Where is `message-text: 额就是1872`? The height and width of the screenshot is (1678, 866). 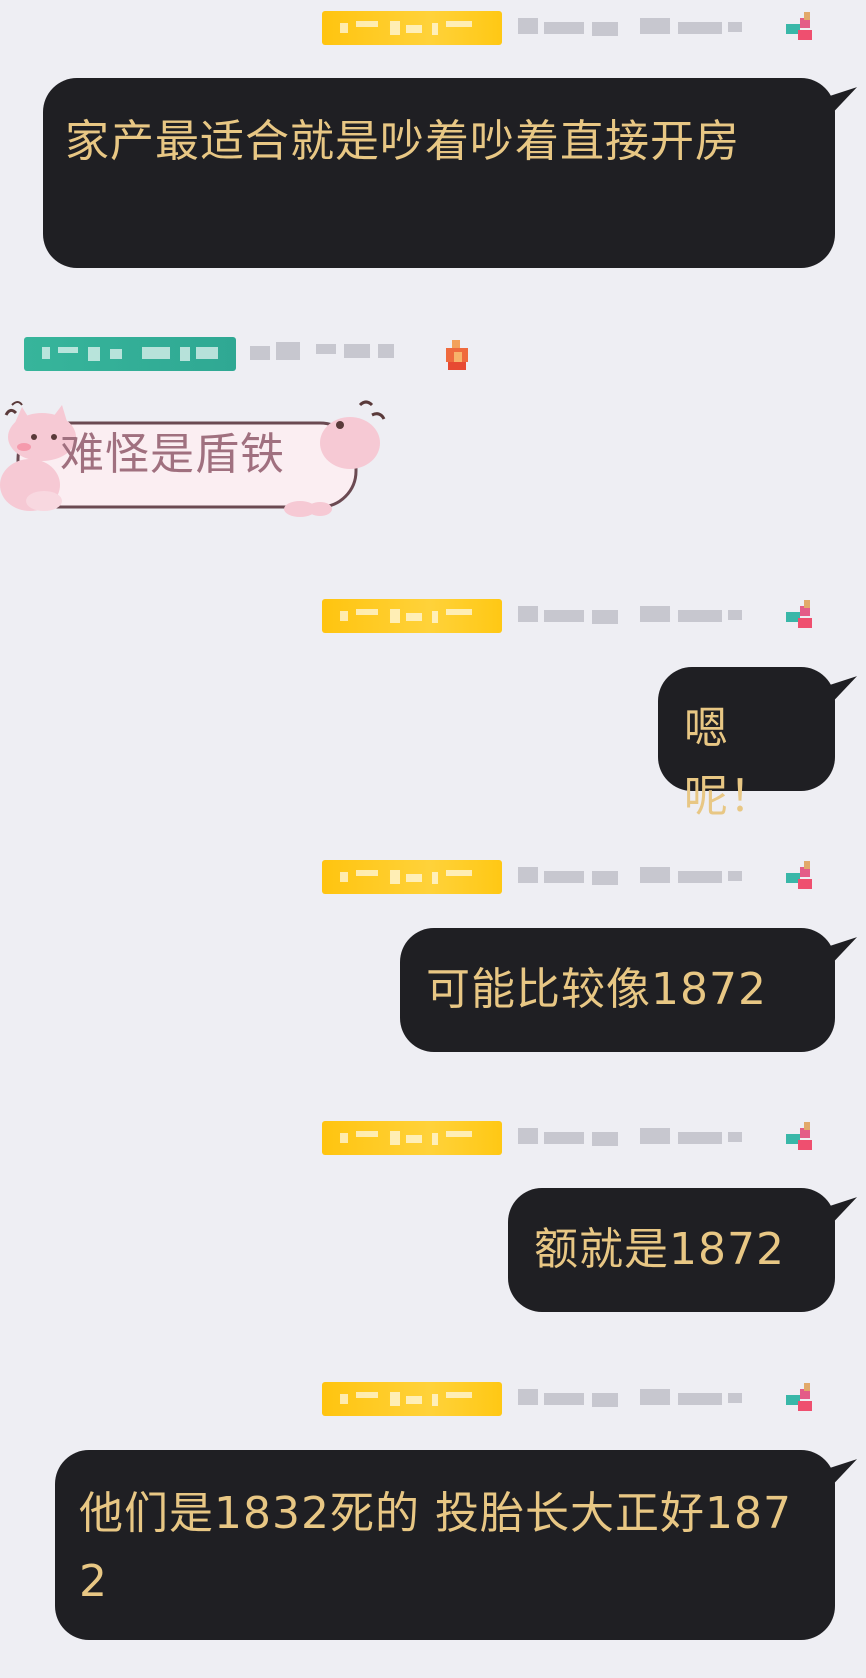 message-text: 额就是1872 is located at coordinates (659, 1249).